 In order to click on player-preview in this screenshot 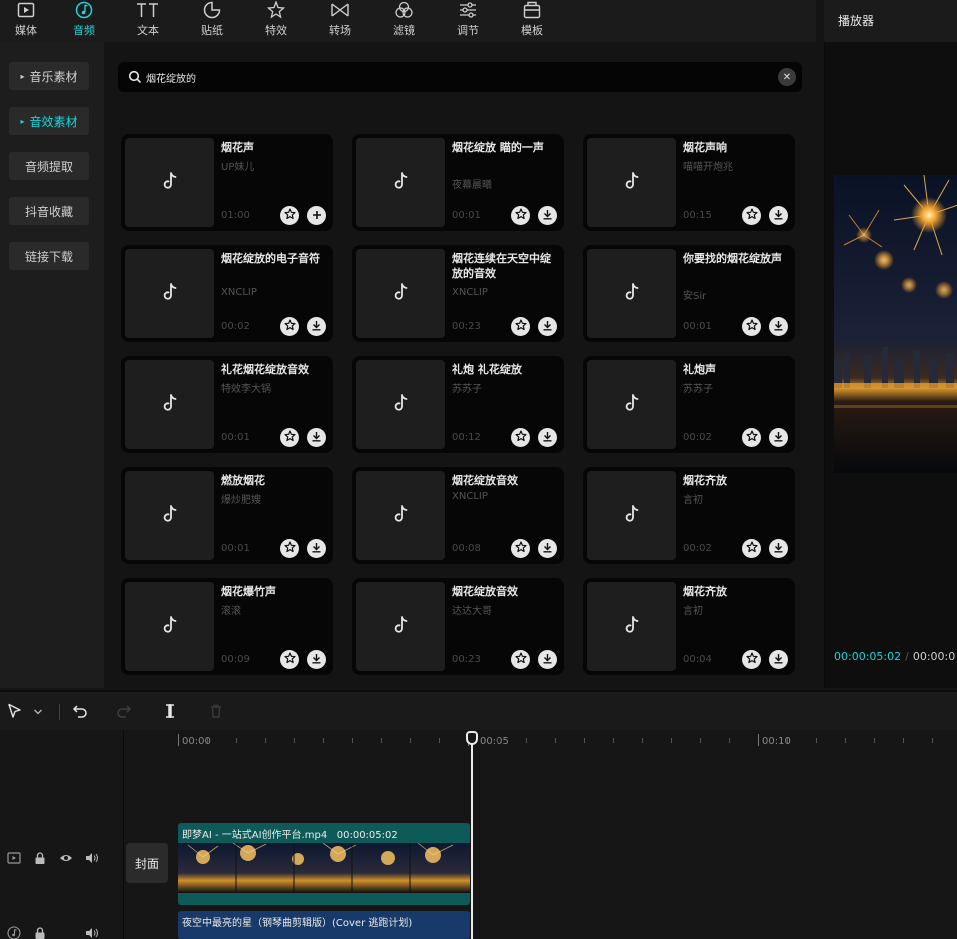, I will do `click(895, 324)`.